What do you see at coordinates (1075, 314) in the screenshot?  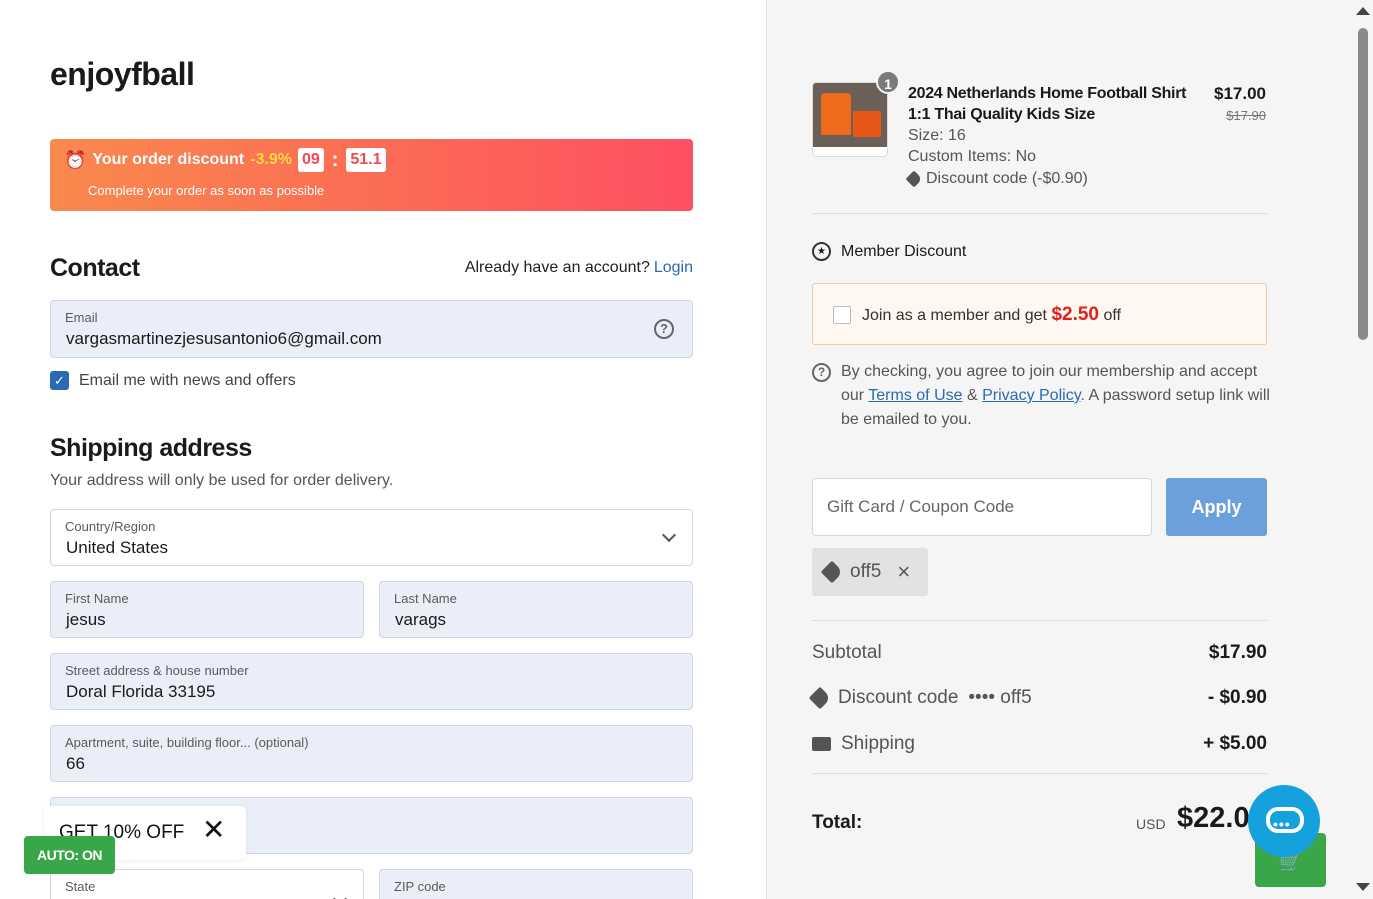 I see `member-amount: $2.50` at bounding box center [1075, 314].